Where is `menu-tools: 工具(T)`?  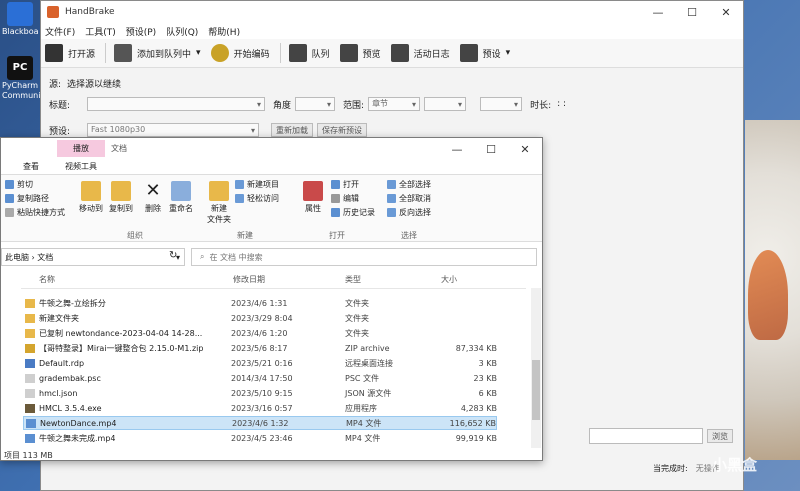
menu-tools: 工具(T) is located at coordinates (100, 31).